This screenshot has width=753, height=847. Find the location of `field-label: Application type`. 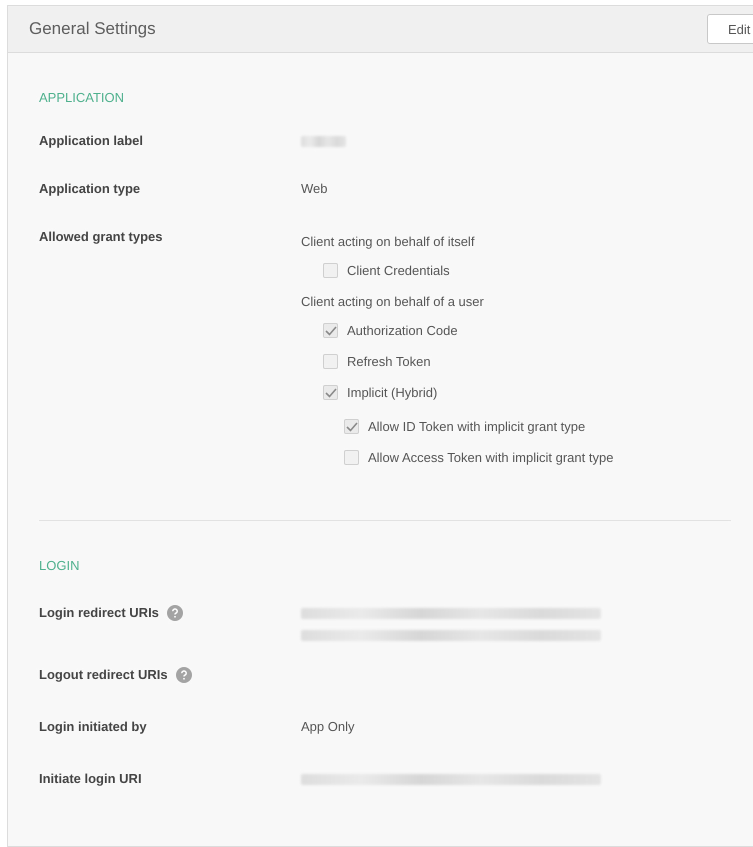

field-label: Application type is located at coordinates (89, 188).